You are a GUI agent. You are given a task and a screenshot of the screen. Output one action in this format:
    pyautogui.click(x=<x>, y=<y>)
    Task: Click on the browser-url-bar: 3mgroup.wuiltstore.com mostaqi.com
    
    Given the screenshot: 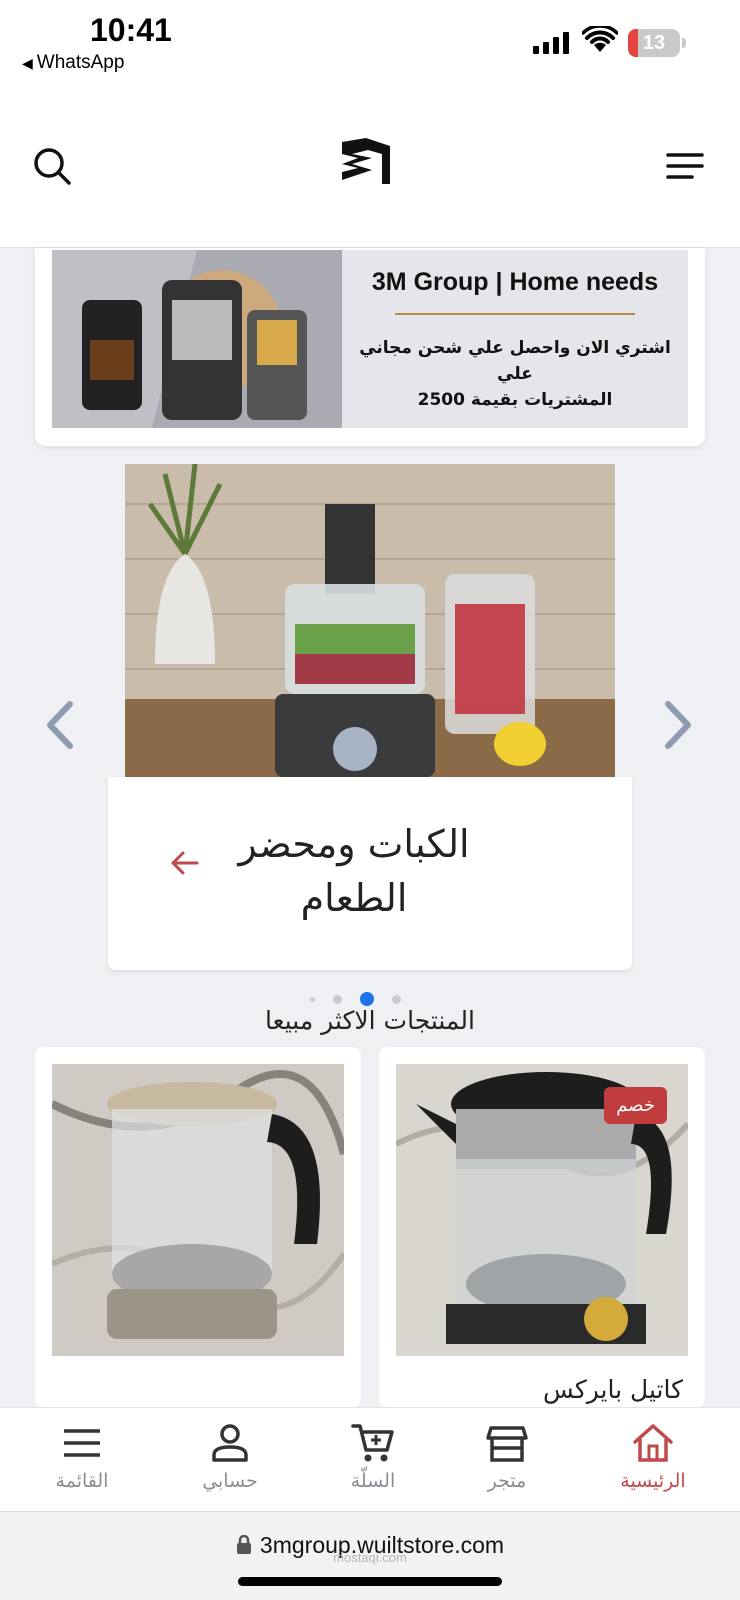 What is the action you would take?
    pyautogui.click(x=370, y=1555)
    